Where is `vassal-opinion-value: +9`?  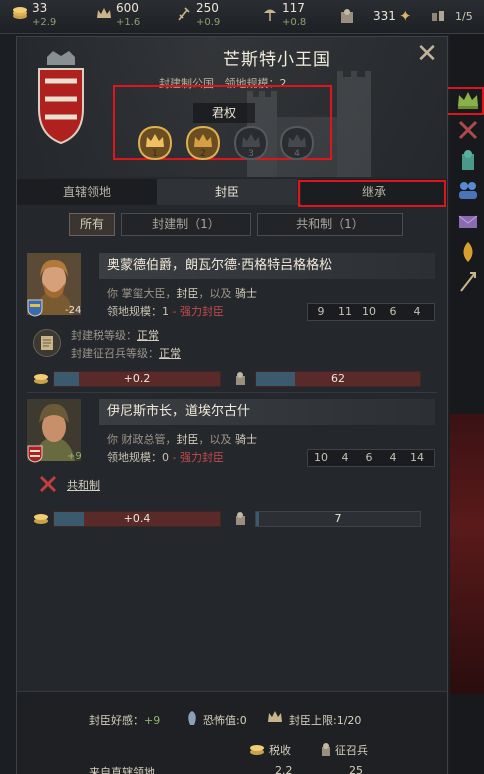 vassal-opinion-value: +9 is located at coordinates (152, 720).